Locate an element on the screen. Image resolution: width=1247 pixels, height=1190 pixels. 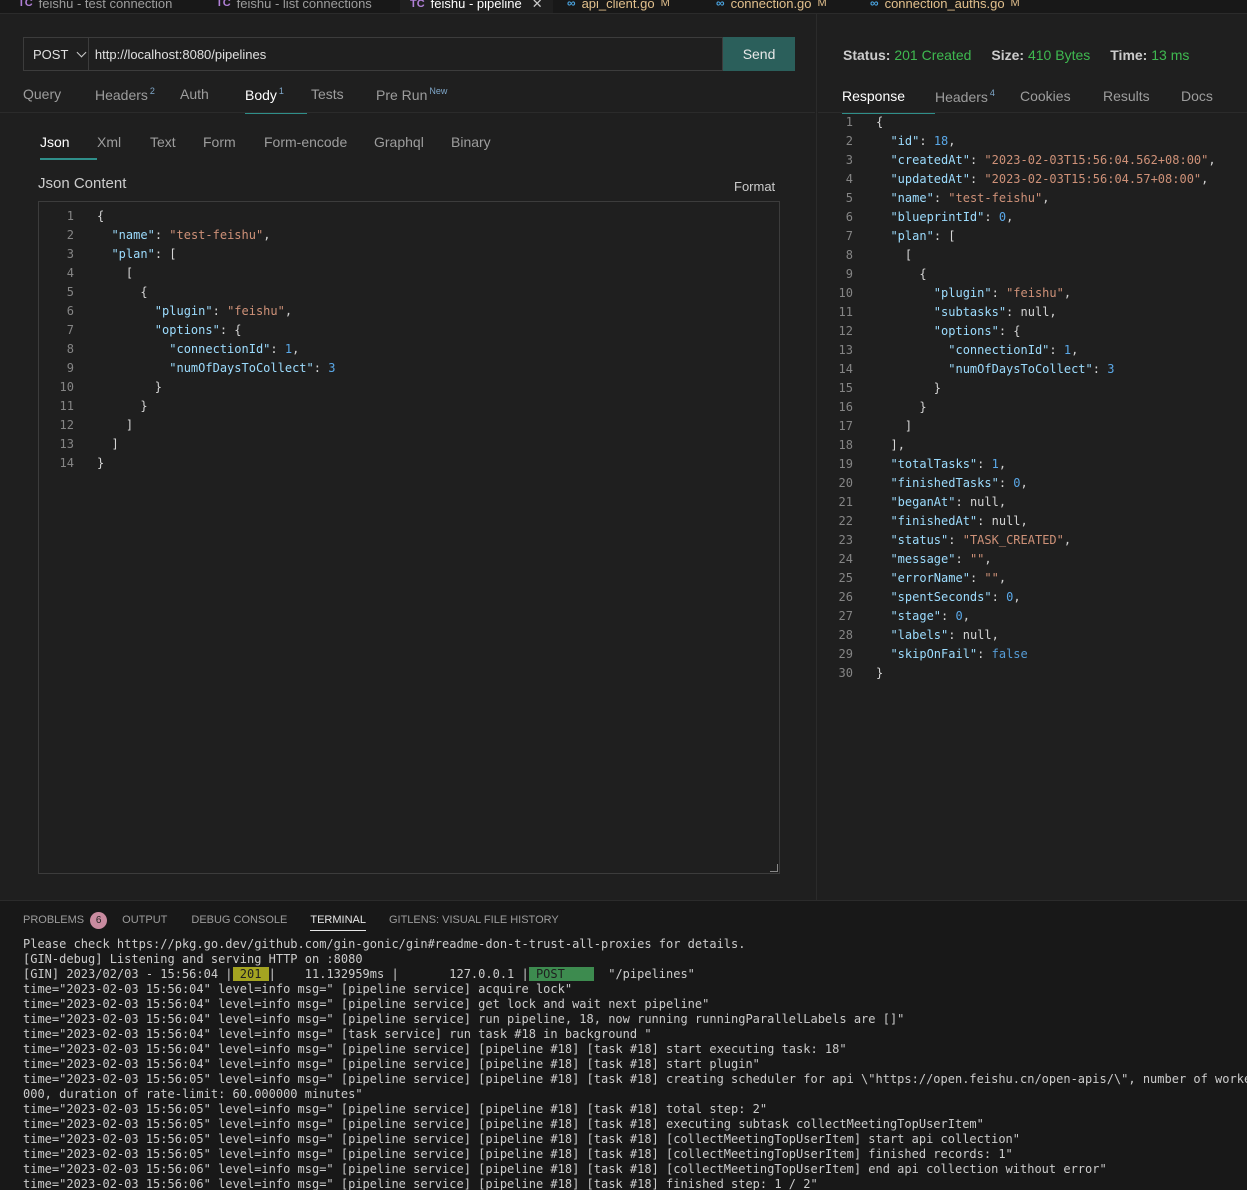
tab-pre-run: Pre Run New is located at coordinates (421, 99).